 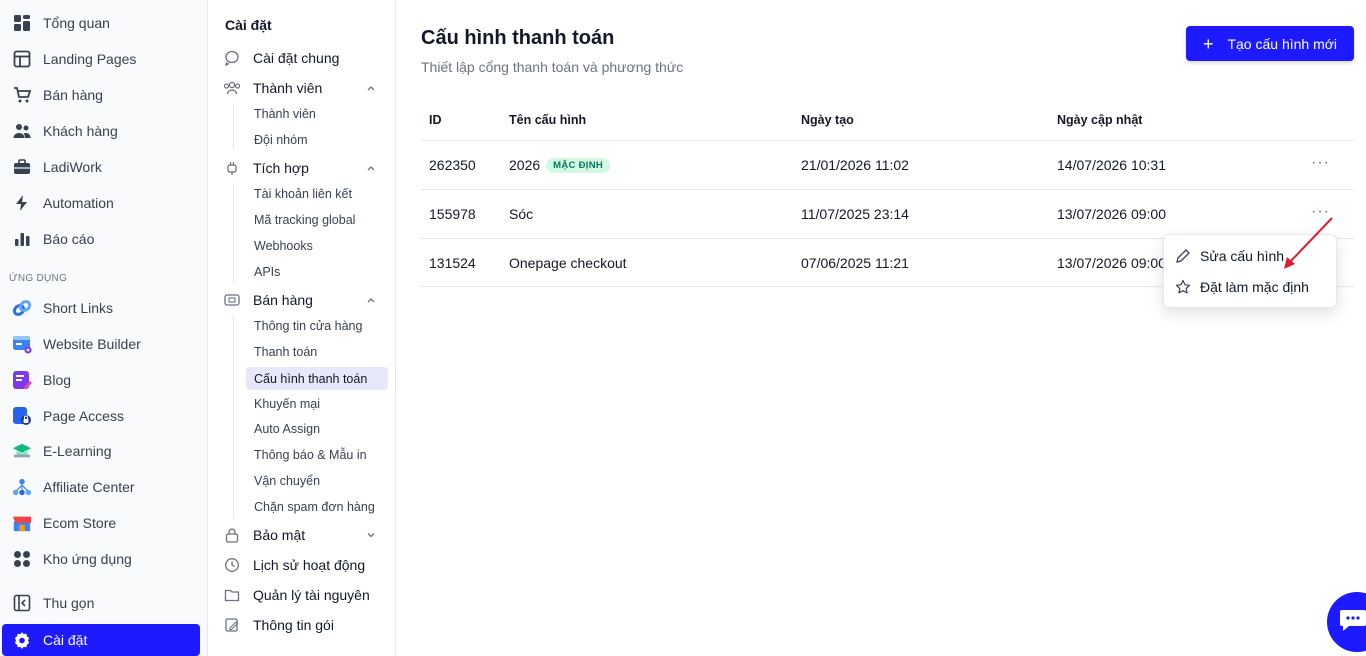 What do you see at coordinates (281, 140) in the screenshot?
I see `settings-sub-teams: Đội nhóm` at bounding box center [281, 140].